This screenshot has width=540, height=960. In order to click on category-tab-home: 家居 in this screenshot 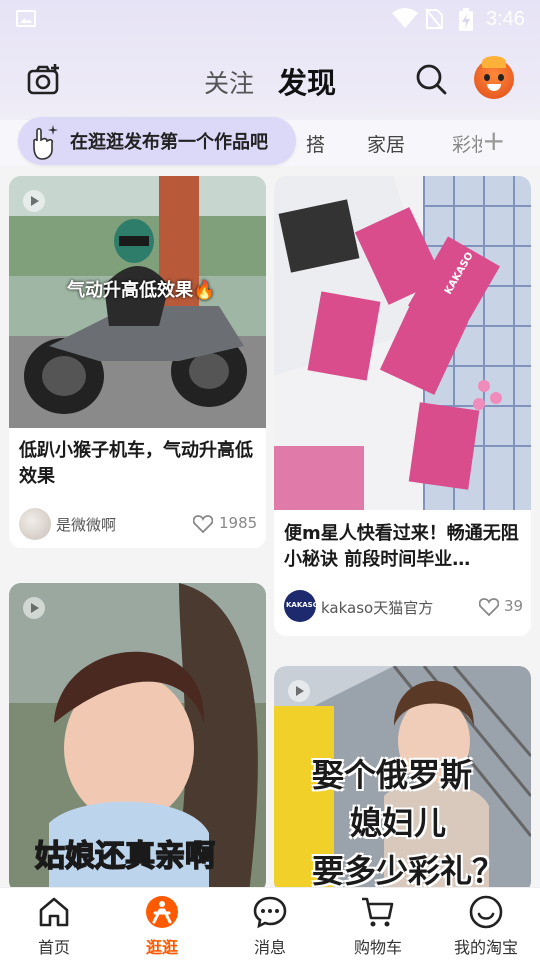, I will do `click(386, 143)`.